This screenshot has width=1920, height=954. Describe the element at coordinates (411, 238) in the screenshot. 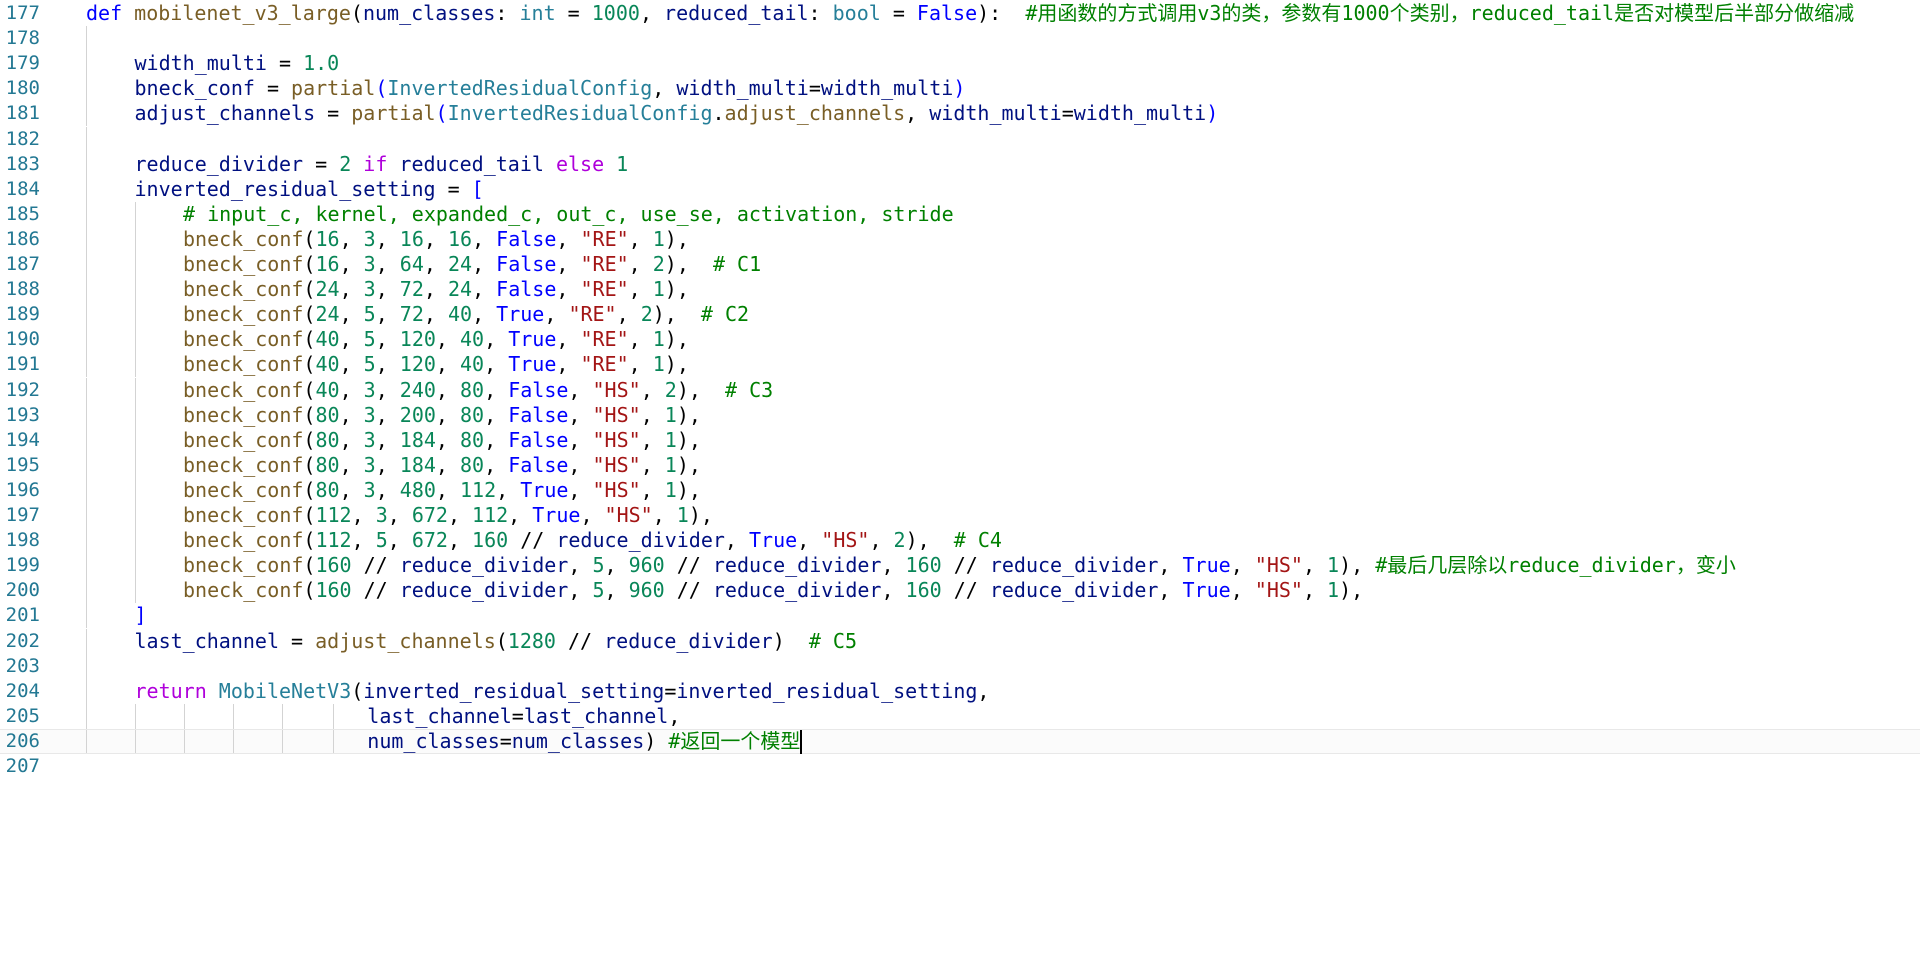

I see `code-token: 16` at that location.